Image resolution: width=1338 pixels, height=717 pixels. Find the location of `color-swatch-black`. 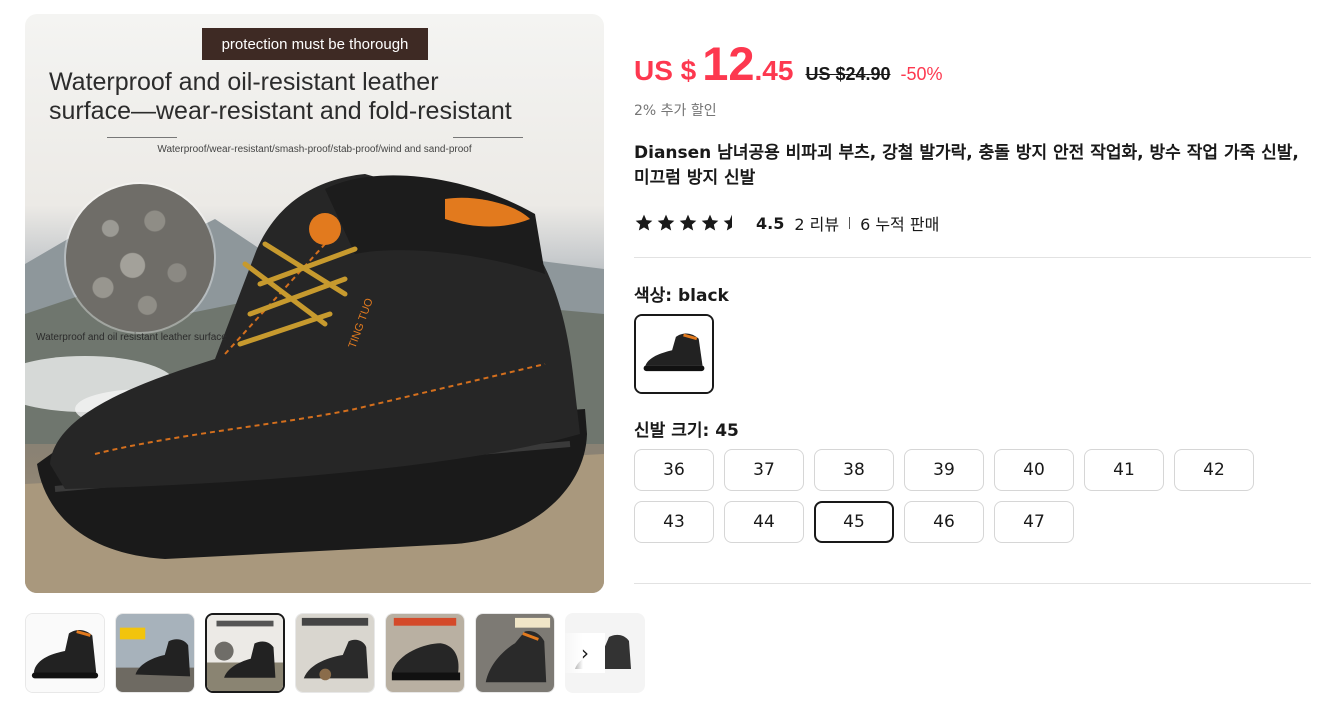

color-swatch-black is located at coordinates (674, 354).